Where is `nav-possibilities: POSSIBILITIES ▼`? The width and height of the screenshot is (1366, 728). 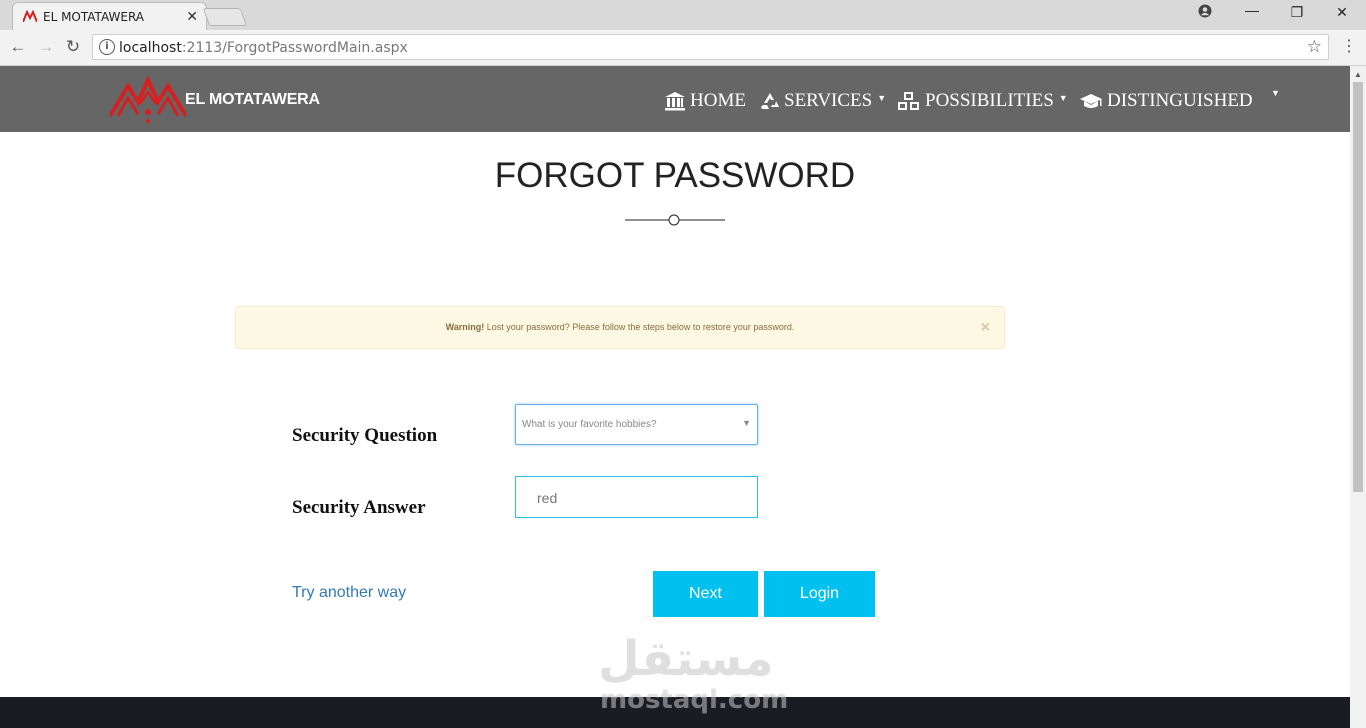 nav-possibilities: POSSIBILITIES ▼ is located at coordinates (982, 101).